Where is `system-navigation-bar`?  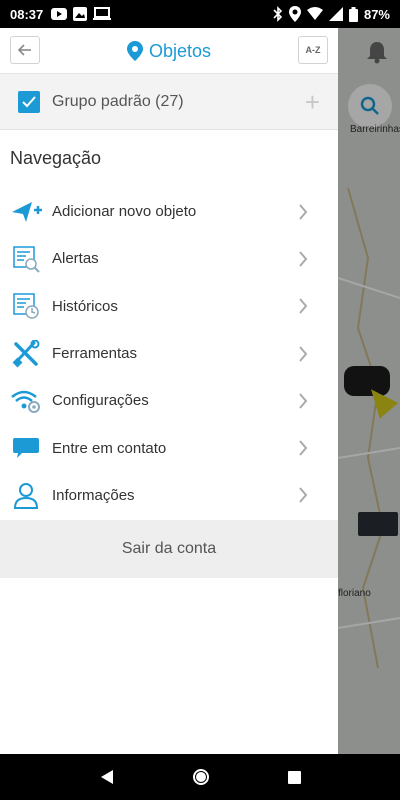
system-navigation-bar is located at coordinates (200, 777).